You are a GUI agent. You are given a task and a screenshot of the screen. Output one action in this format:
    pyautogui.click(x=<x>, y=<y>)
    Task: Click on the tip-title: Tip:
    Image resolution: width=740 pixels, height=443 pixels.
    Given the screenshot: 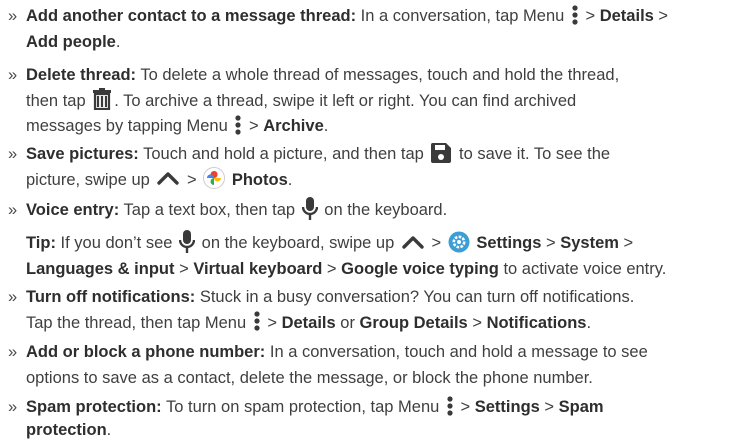 What is the action you would take?
    pyautogui.click(x=41, y=243)
    